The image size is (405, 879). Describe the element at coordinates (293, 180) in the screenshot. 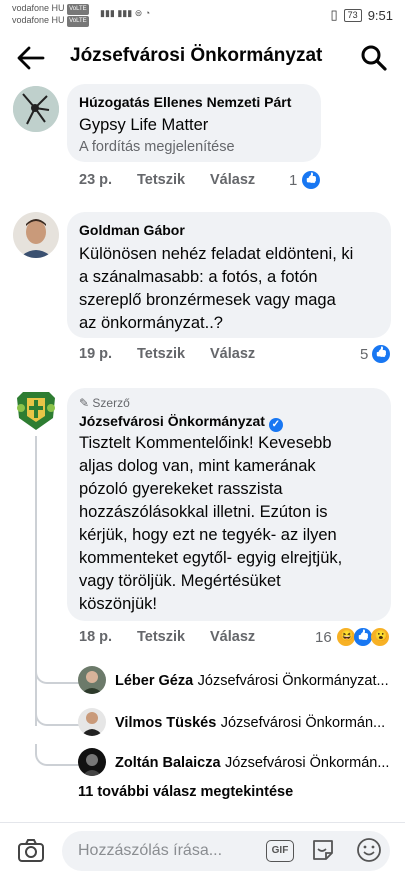

I see `reaction-count: 1` at that location.